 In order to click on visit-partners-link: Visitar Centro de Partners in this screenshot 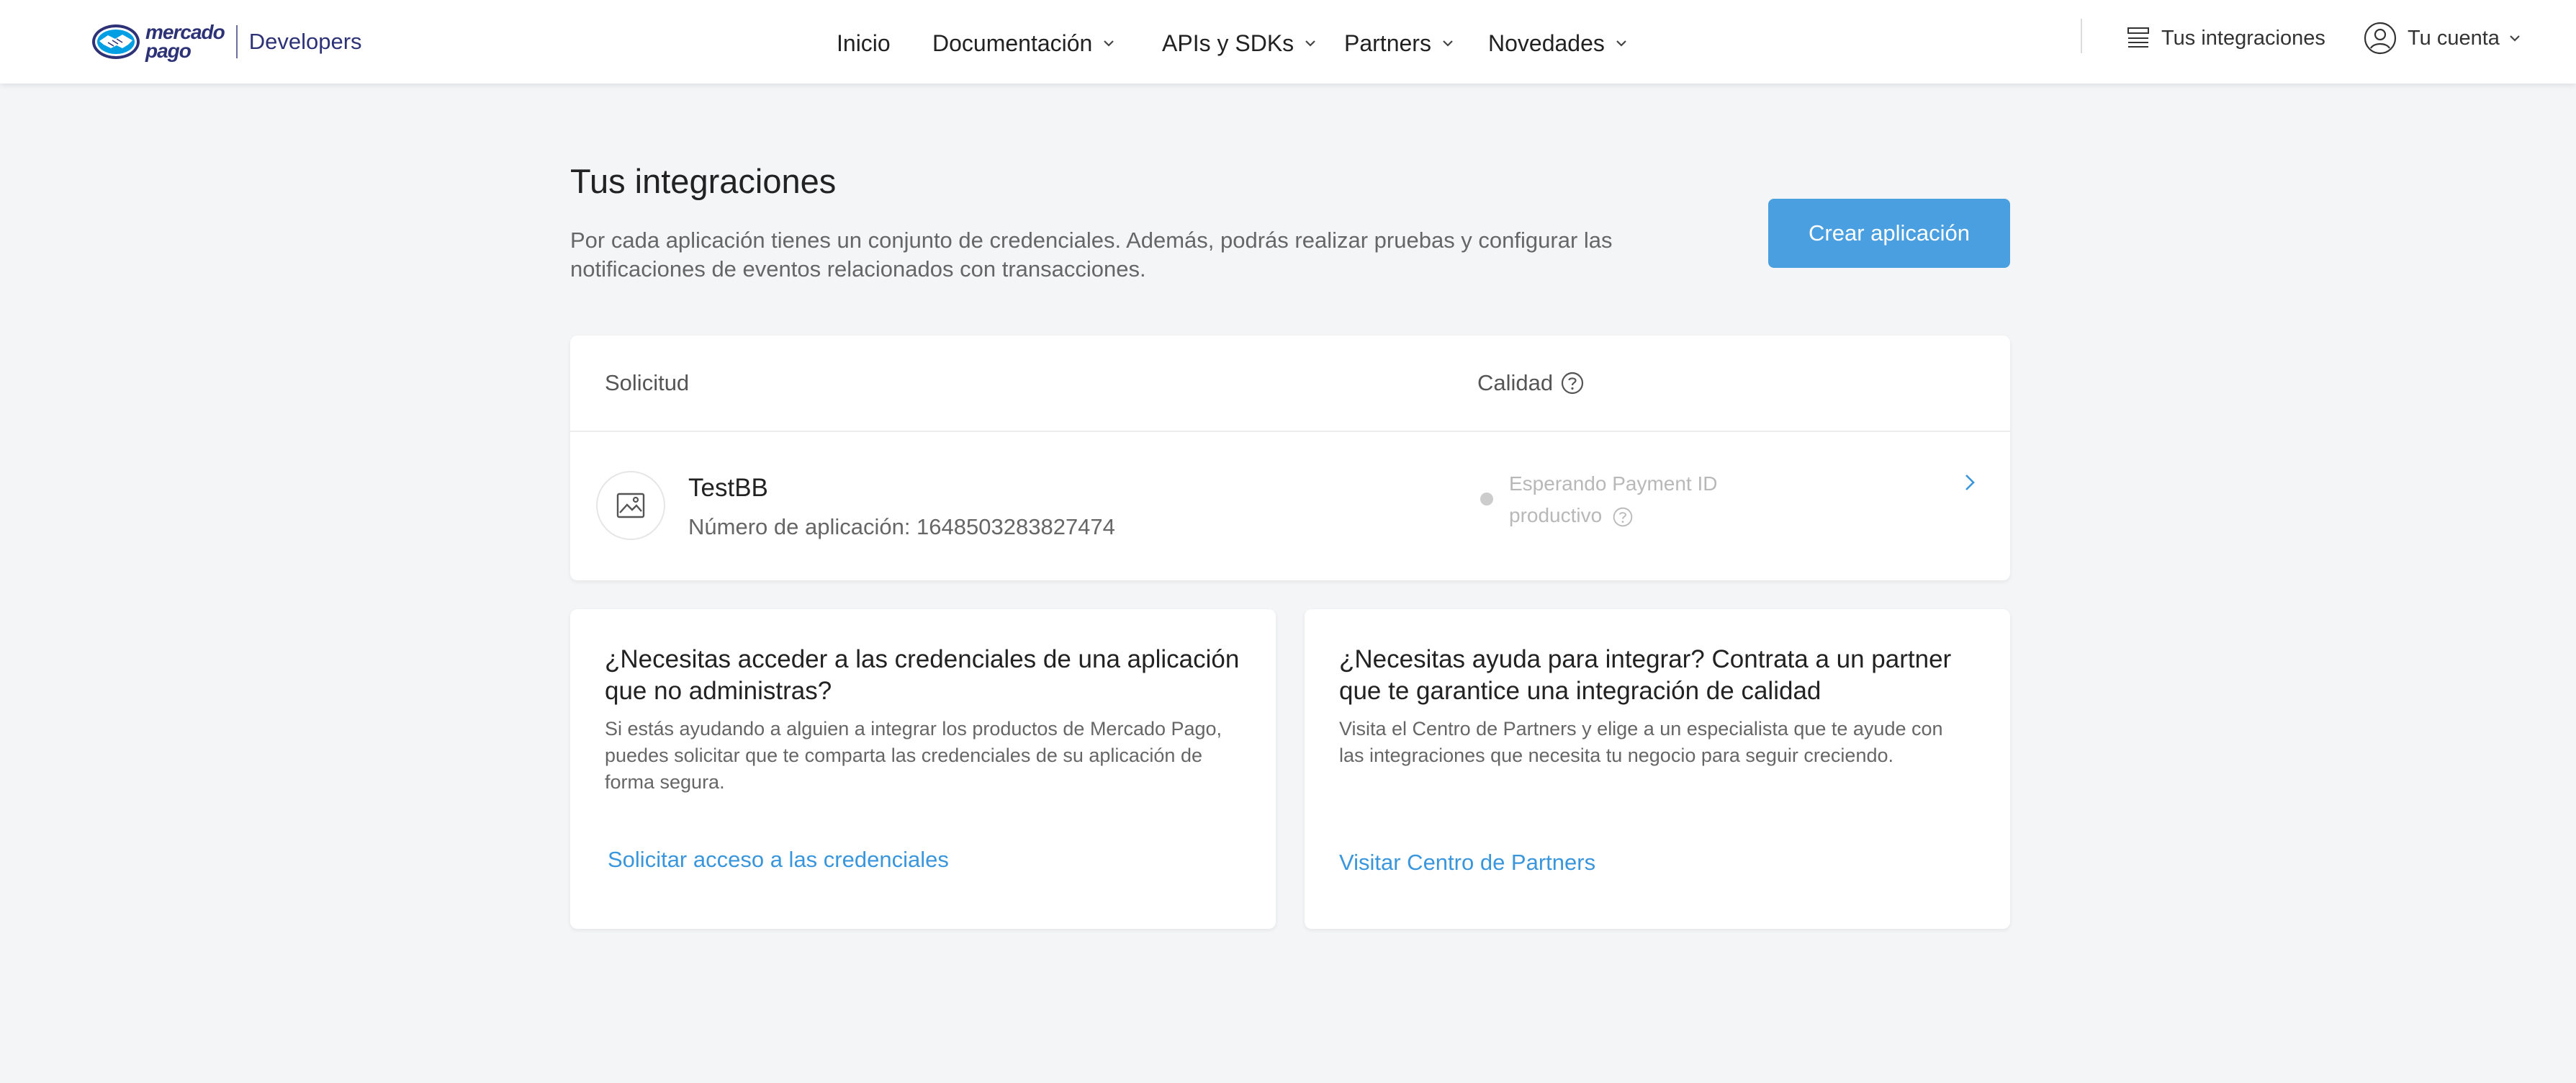, I will do `click(1467, 863)`.